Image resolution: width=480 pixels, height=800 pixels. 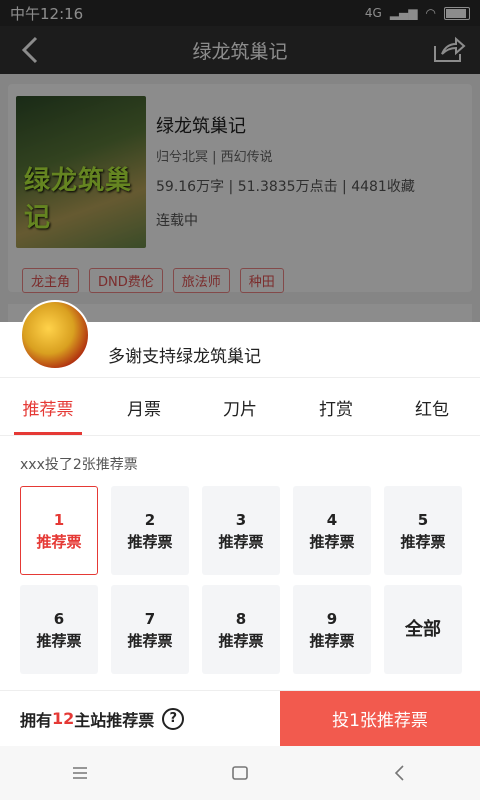 What do you see at coordinates (332, 519) in the screenshot?
I see `option-number: 4` at bounding box center [332, 519].